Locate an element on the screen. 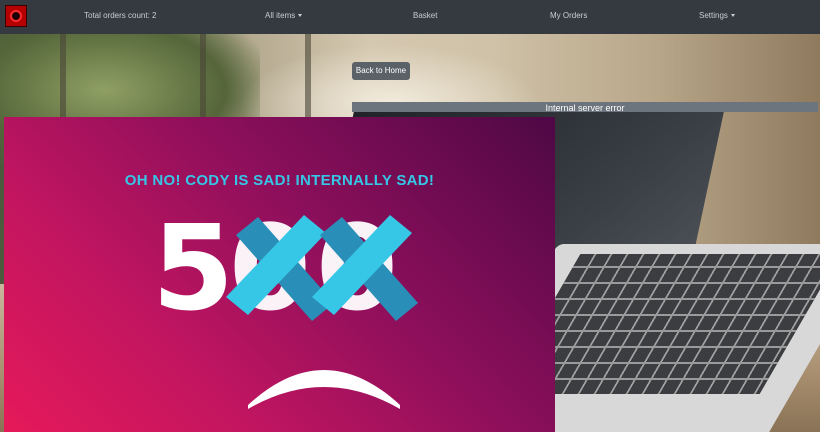 This screenshot has width=820, height=432. back-to-home-button: Back to Home is located at coordinates (381, 71).